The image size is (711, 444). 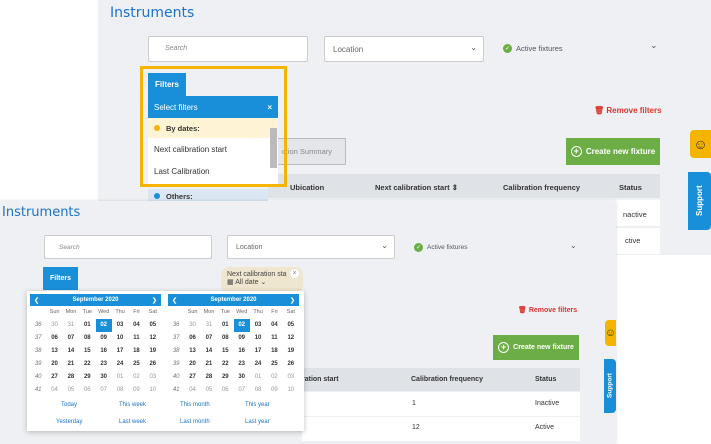 What do you see at coordinates (320, 379) in the screenshot?
I see `front-col-next-calibration: ration start` at bounding box center [320, 379].